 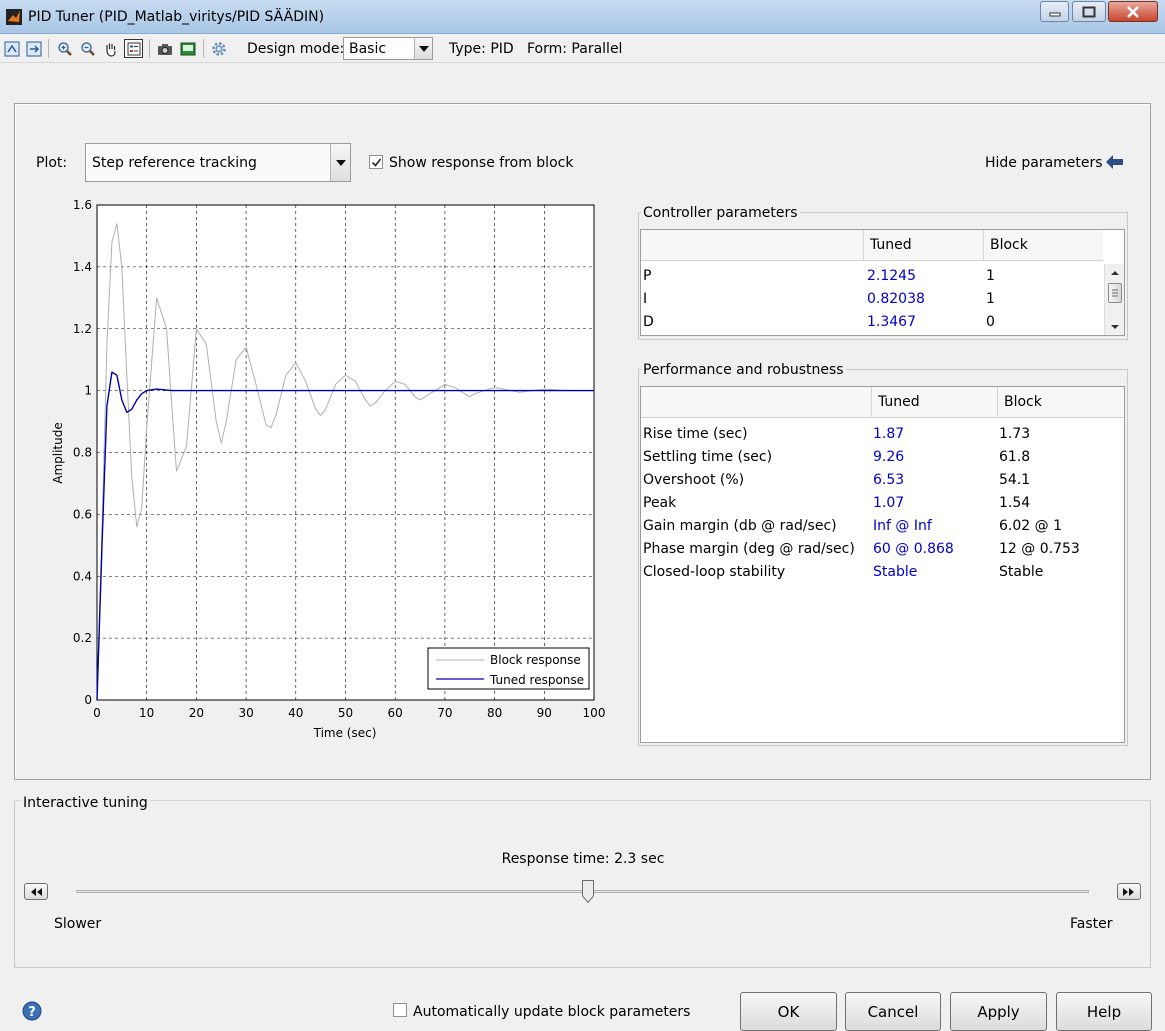 What do you see at coordinates (594, 713) in the screenshot?
I see `x-tick-label: 100` at bounding box center [594, 713].